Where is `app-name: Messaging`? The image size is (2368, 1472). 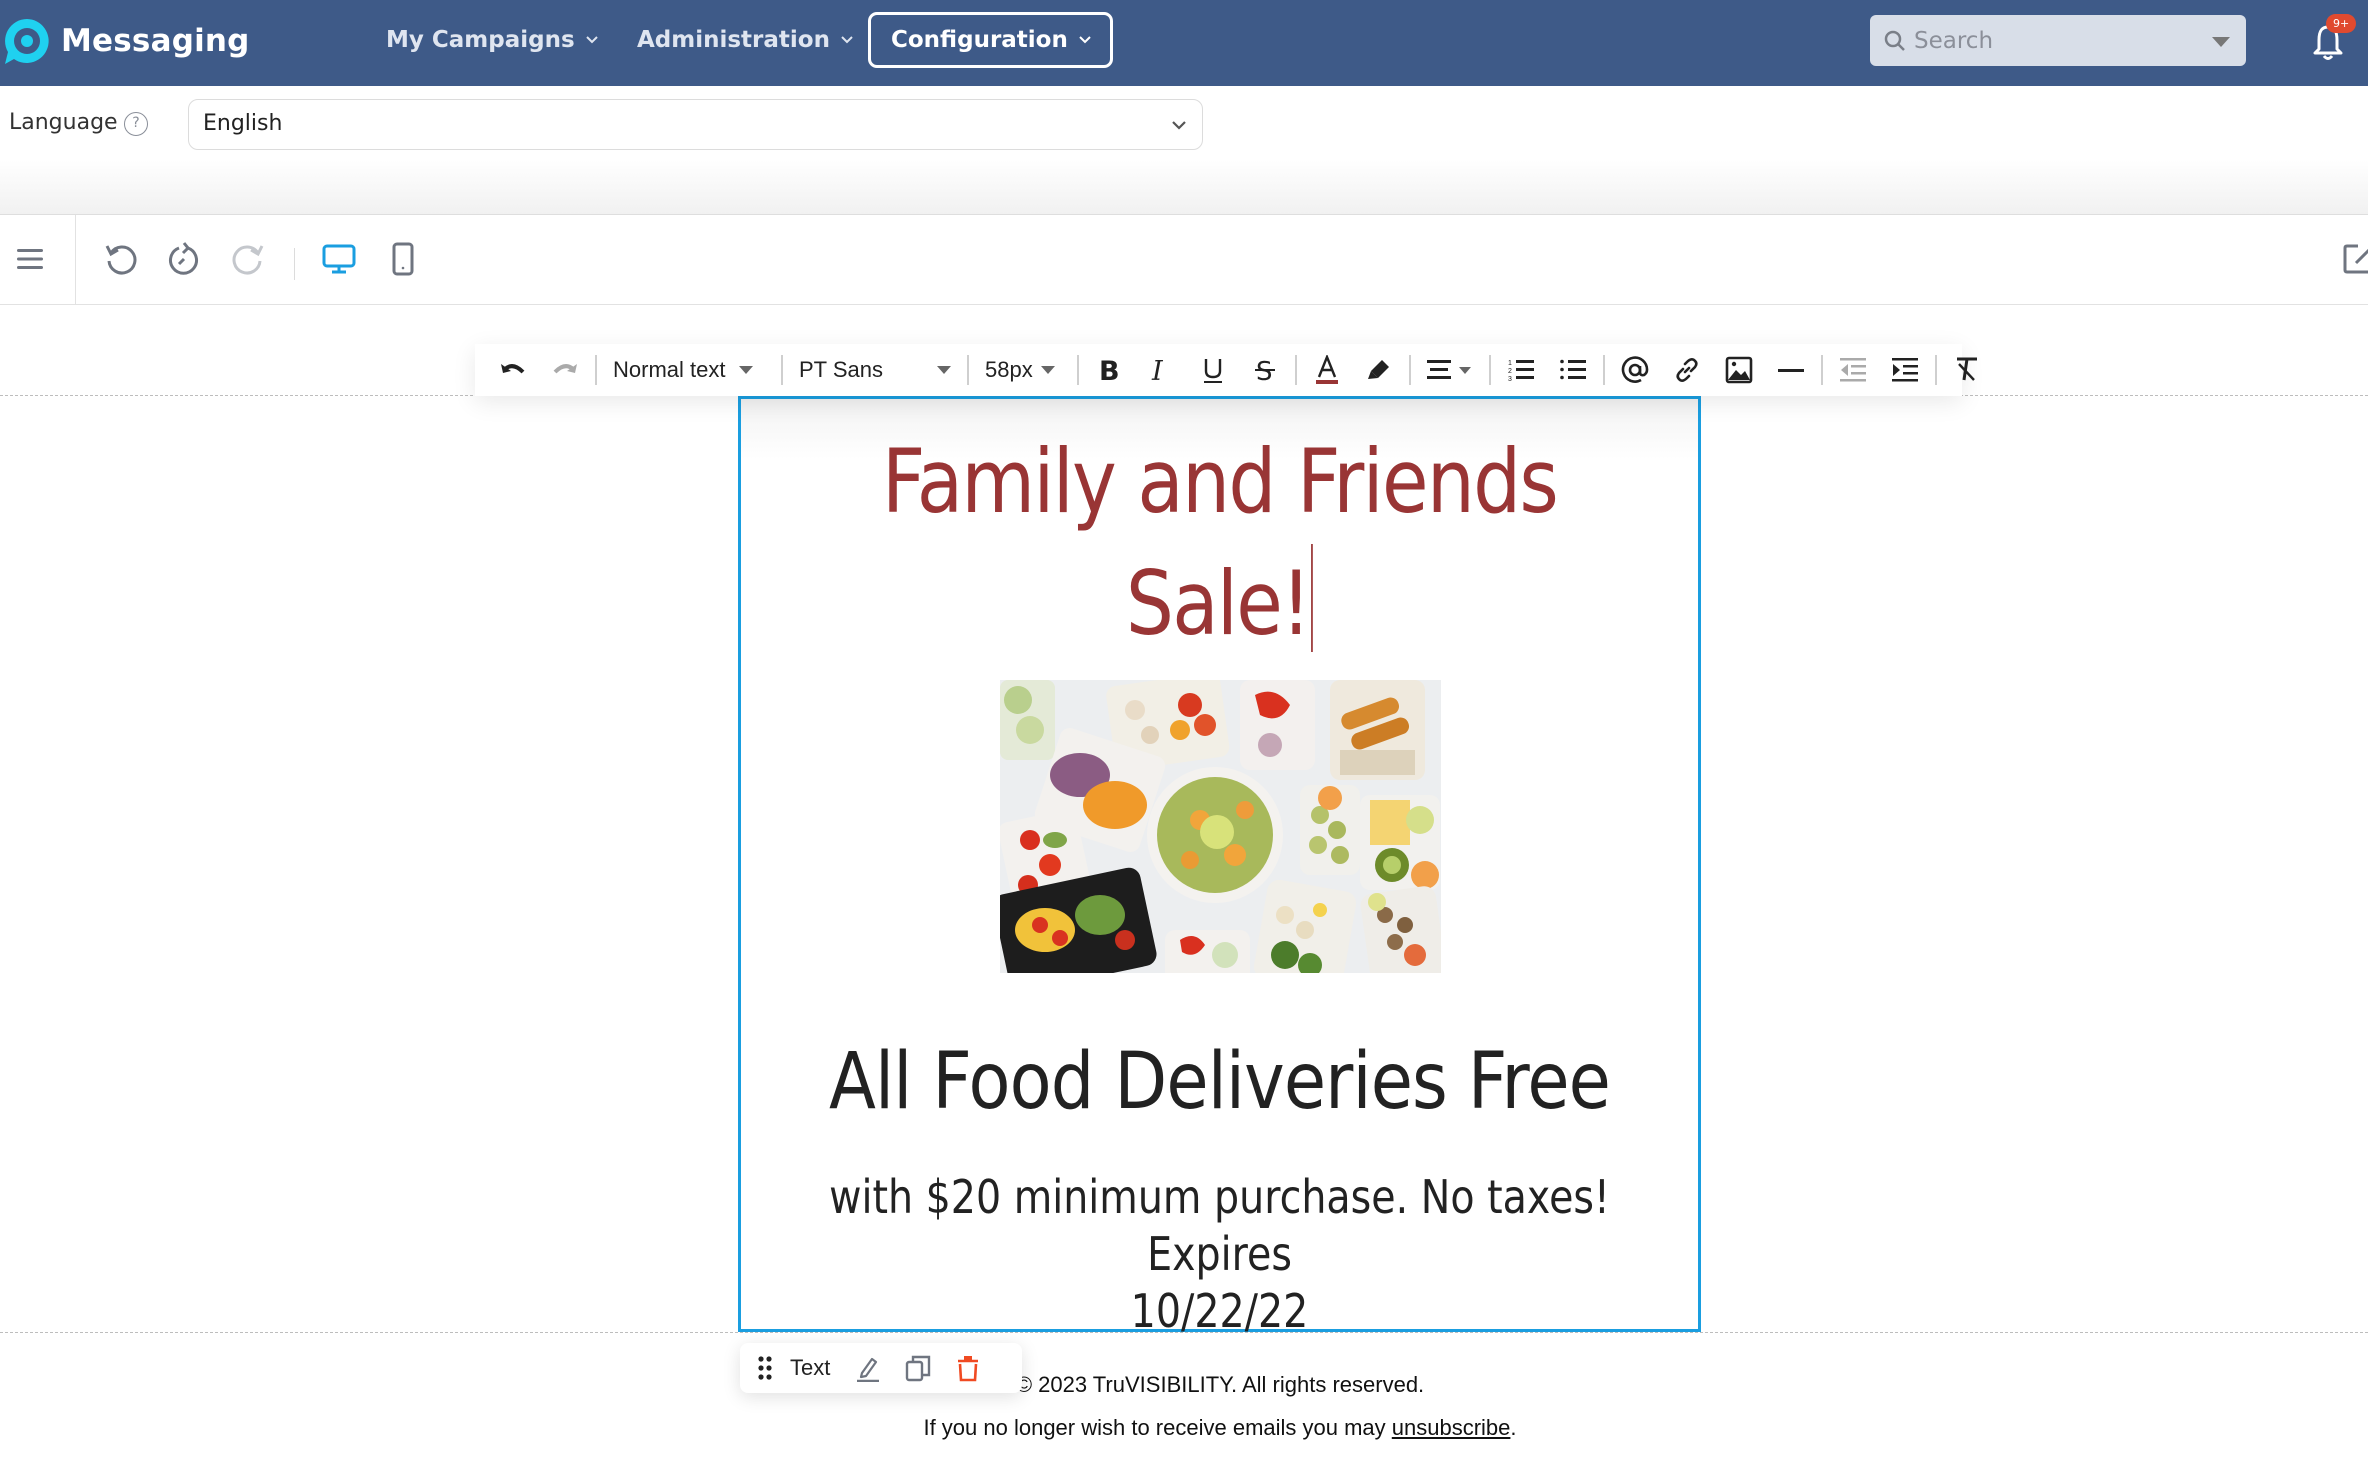
app-name: Messaging is located at coordinates (155, 41).